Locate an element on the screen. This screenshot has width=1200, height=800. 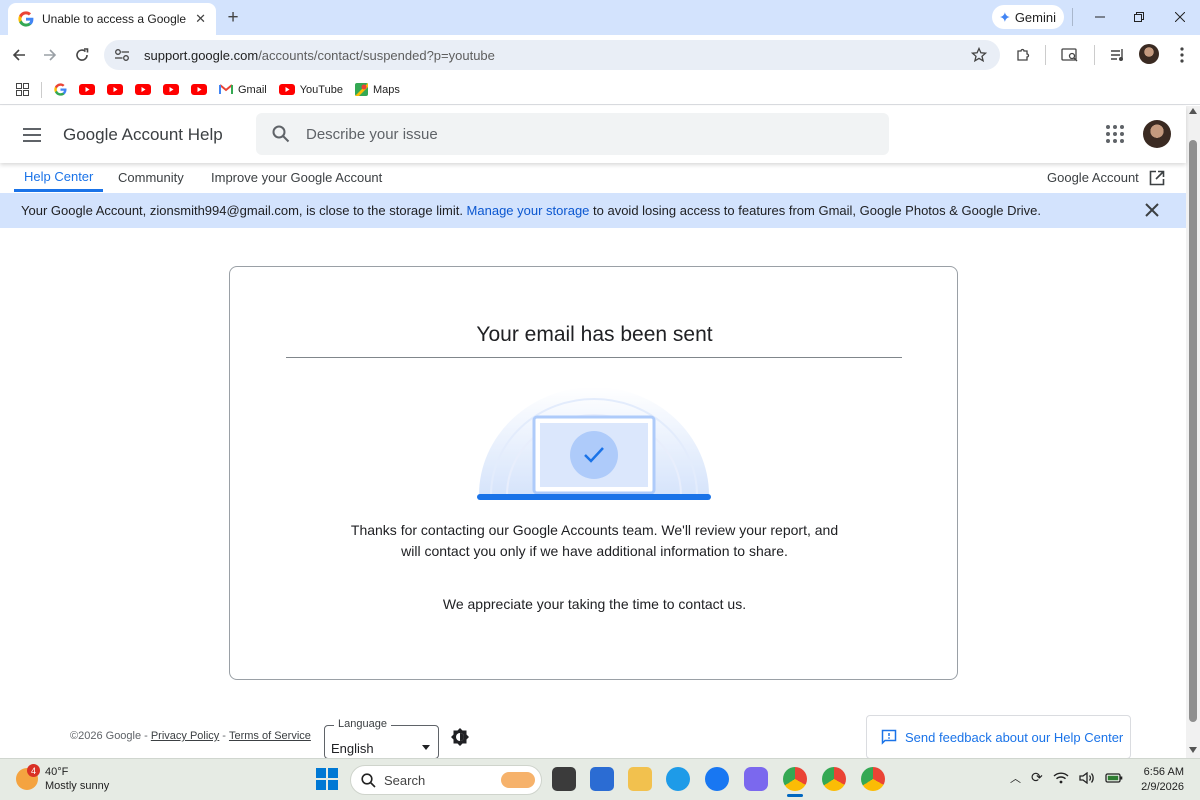
new-tab-button: + is located at coordinates (233, 18).